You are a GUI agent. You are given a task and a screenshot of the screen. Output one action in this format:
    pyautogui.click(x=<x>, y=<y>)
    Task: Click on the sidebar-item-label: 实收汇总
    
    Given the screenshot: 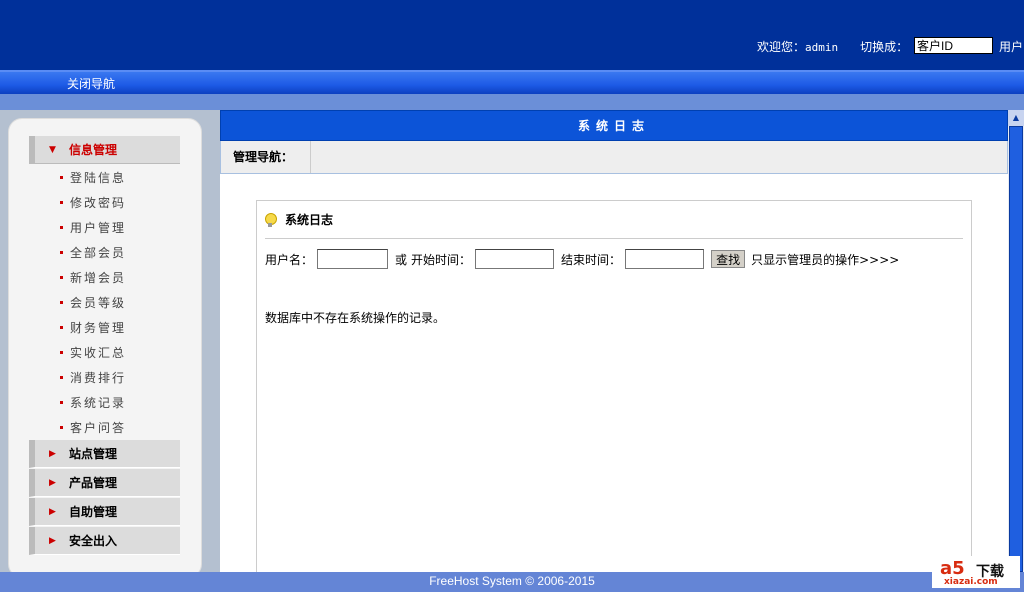 What is the action you would take?
    pyautogui.click(x=98, y=353)
    